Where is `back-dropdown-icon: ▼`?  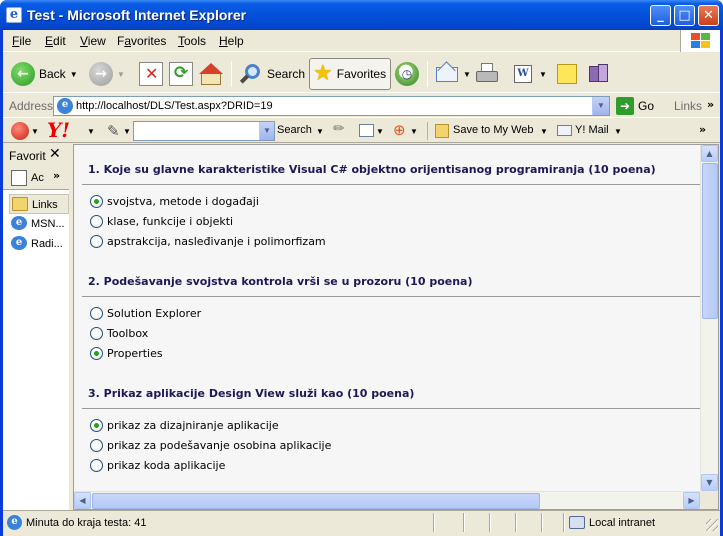 back-dropdown-icon: ▼ is located at coordinates (74, 74).